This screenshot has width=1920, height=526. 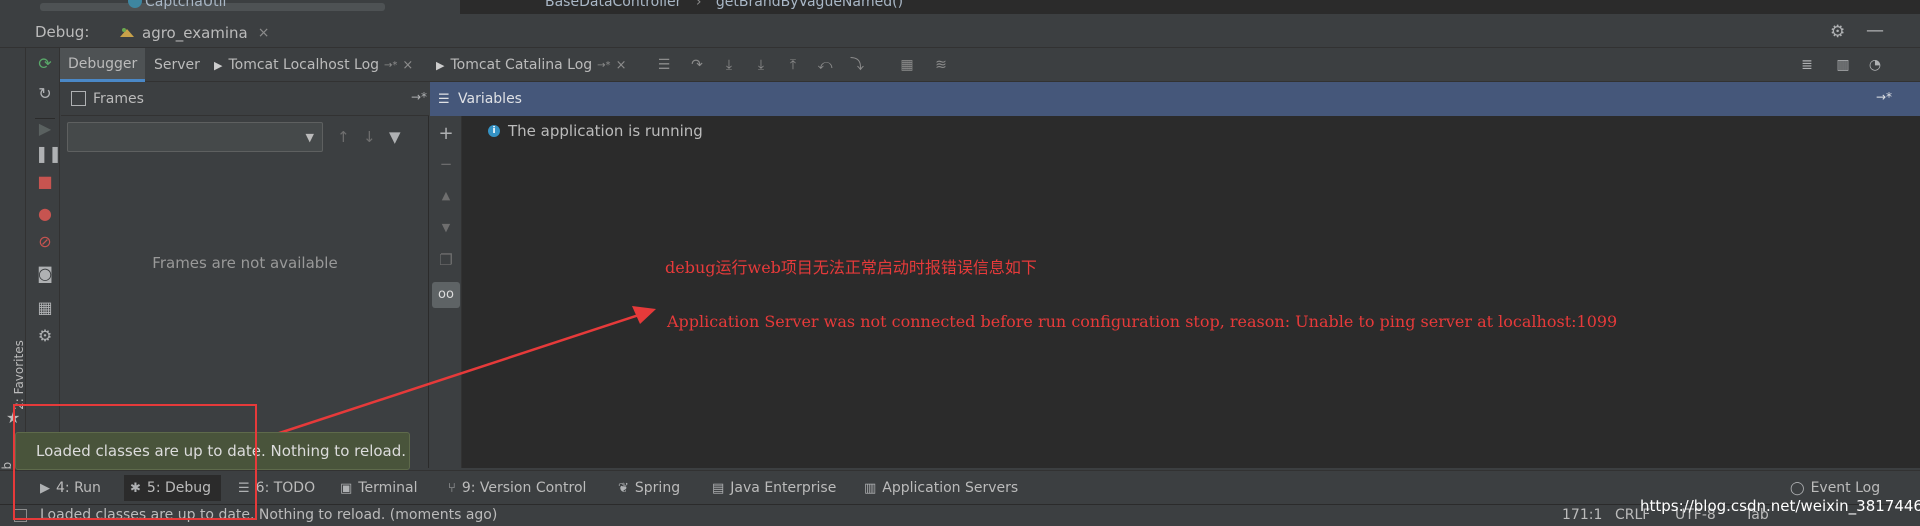 I want to click on move-down-icon: ▼, so click(x=446, y=228).